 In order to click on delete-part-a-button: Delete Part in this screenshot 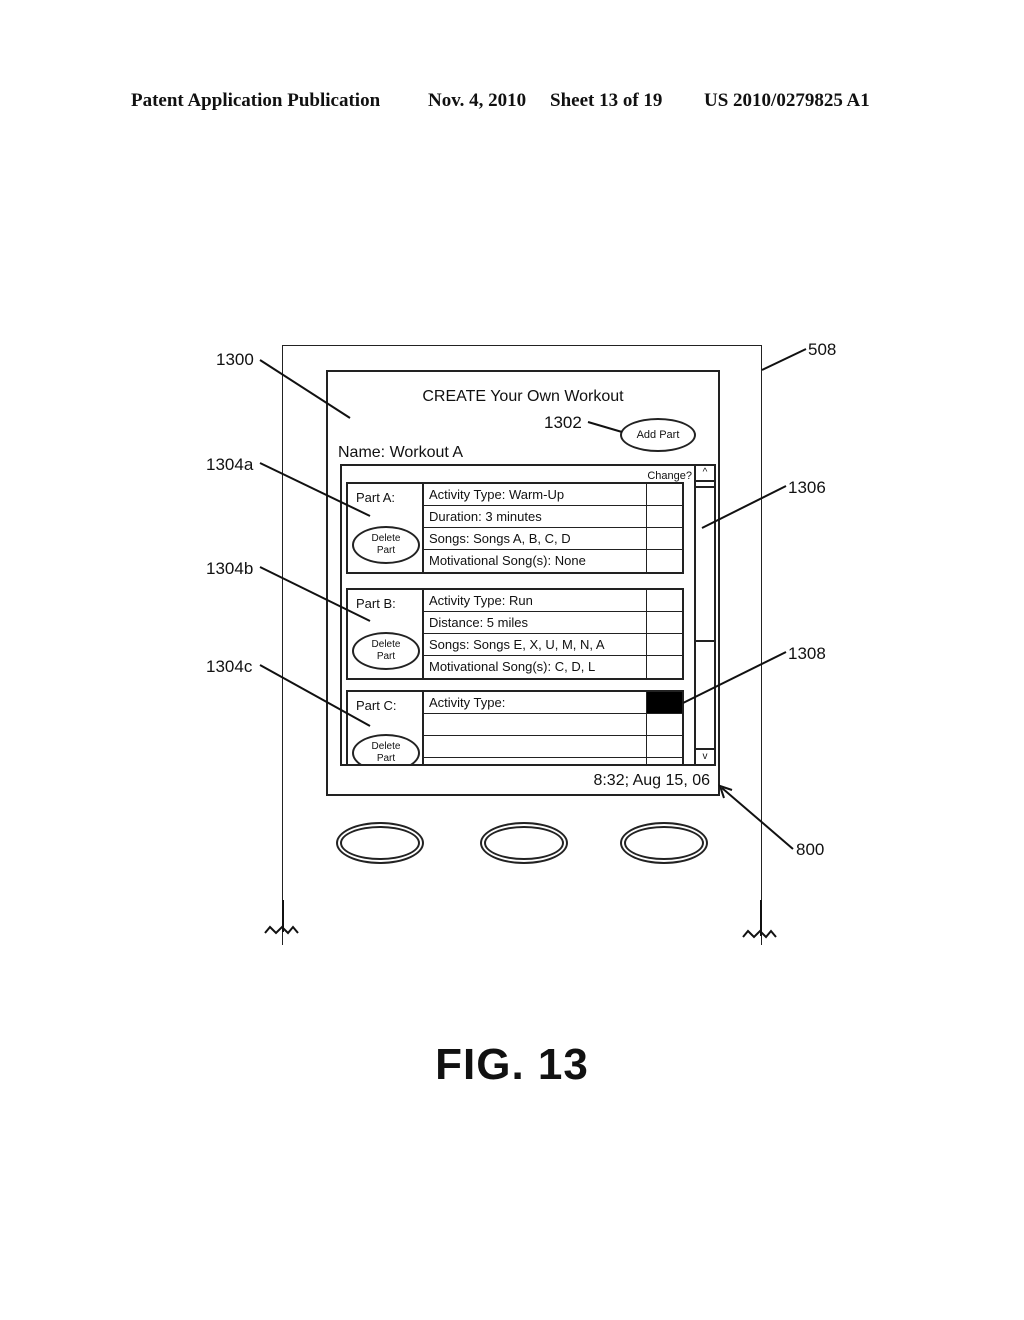, I will do `click(386, 545)`.